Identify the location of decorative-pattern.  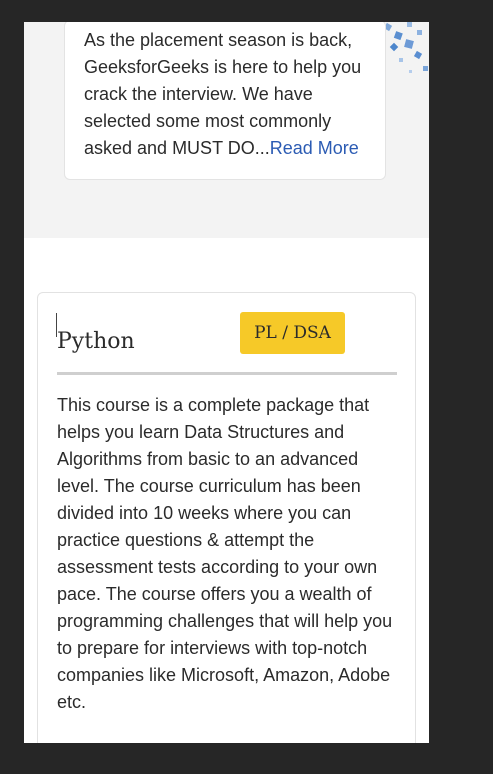
(405, 47).